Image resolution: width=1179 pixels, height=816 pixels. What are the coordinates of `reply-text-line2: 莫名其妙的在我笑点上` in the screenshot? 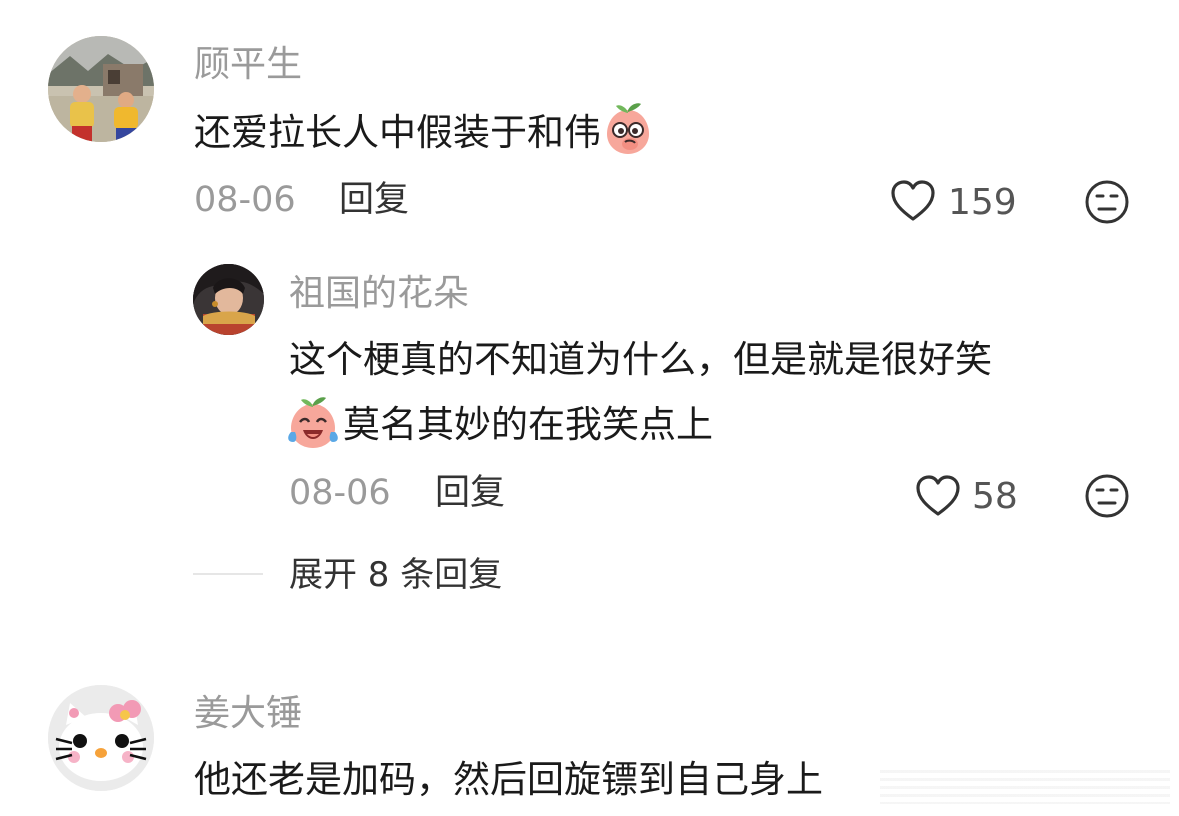 It's located at (528, 424).